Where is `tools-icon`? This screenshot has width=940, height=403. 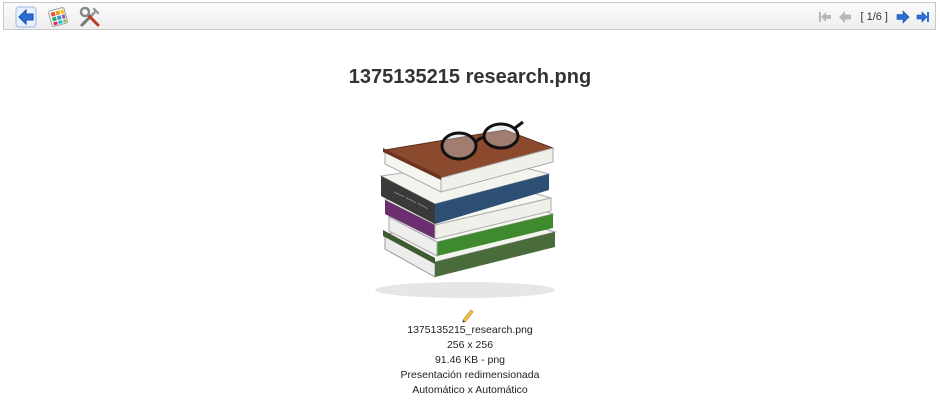 tools-icon is located at coordinates (89, 16).